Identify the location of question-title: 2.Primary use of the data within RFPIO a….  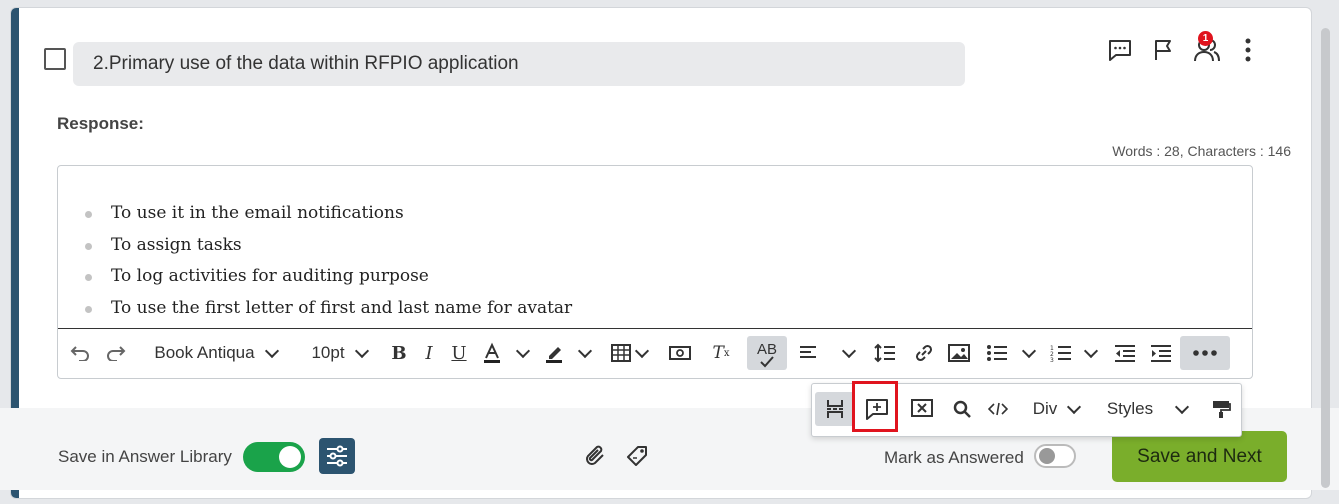
(519, 64).